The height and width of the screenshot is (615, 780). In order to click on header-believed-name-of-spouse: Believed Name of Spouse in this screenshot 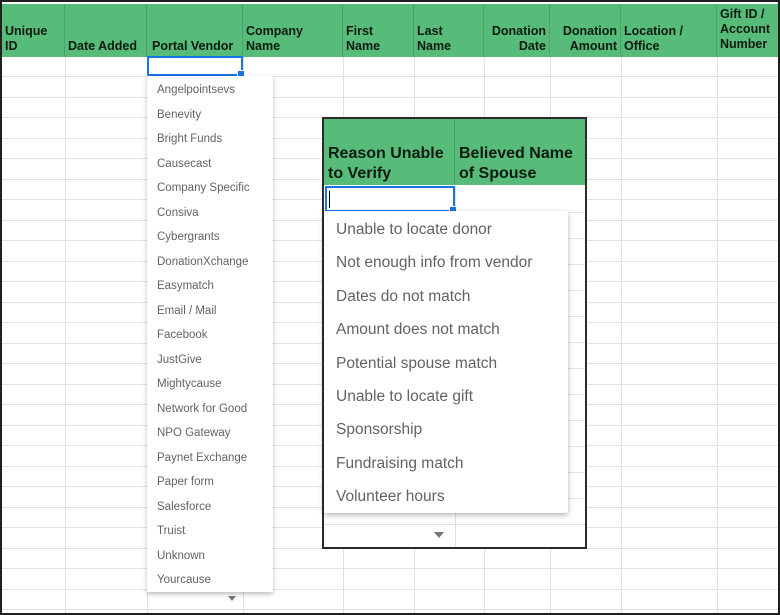, I will do `click(520, 152)`.